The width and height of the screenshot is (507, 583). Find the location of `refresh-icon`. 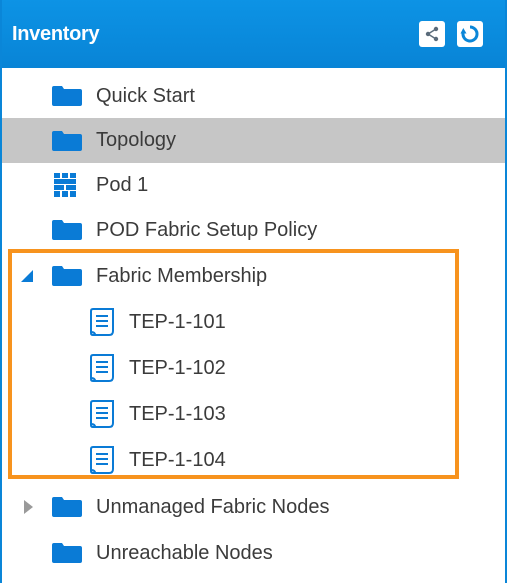

refresh-icon is located at coordinates (469, 34).